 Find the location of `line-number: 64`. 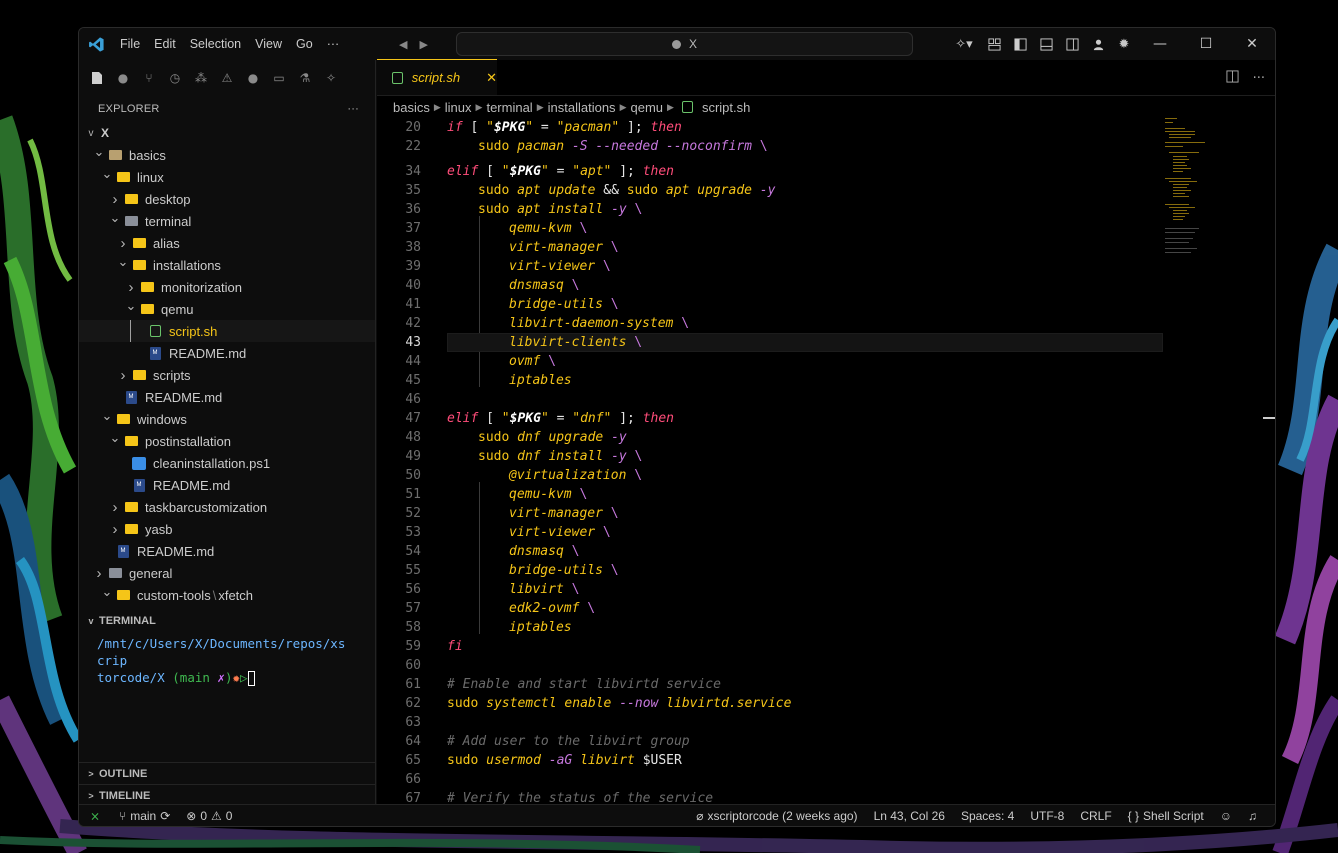

line-number: 64 is located at coordinates (413, 741).